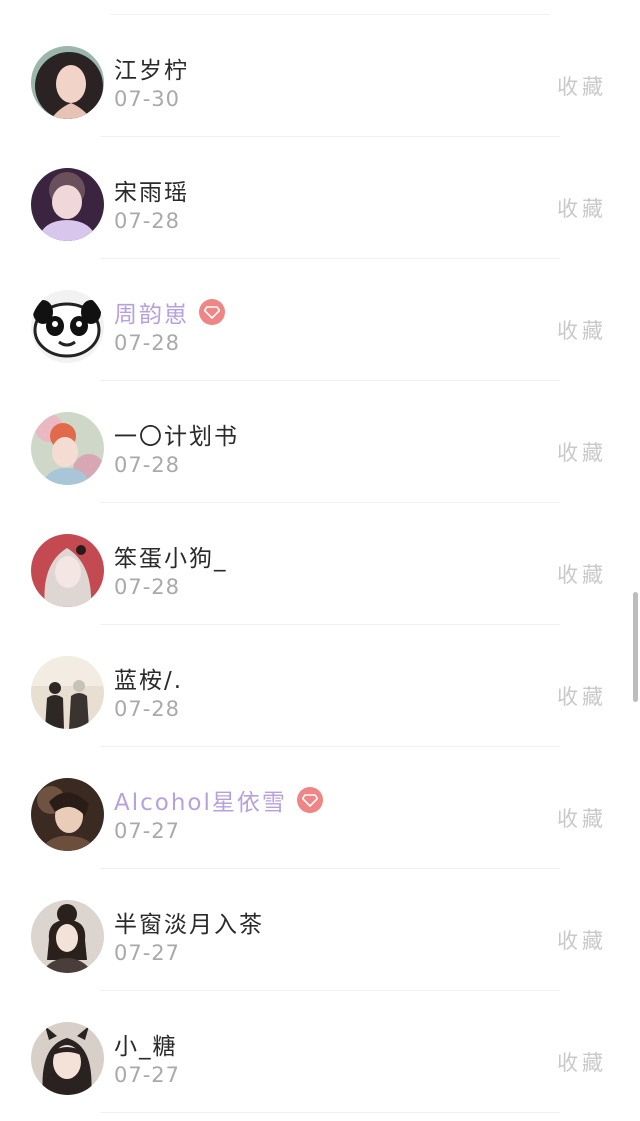 The width and height of the screenshot is (640, 1121). I want to click on name-line: 小_糖, so click(146, 1044).